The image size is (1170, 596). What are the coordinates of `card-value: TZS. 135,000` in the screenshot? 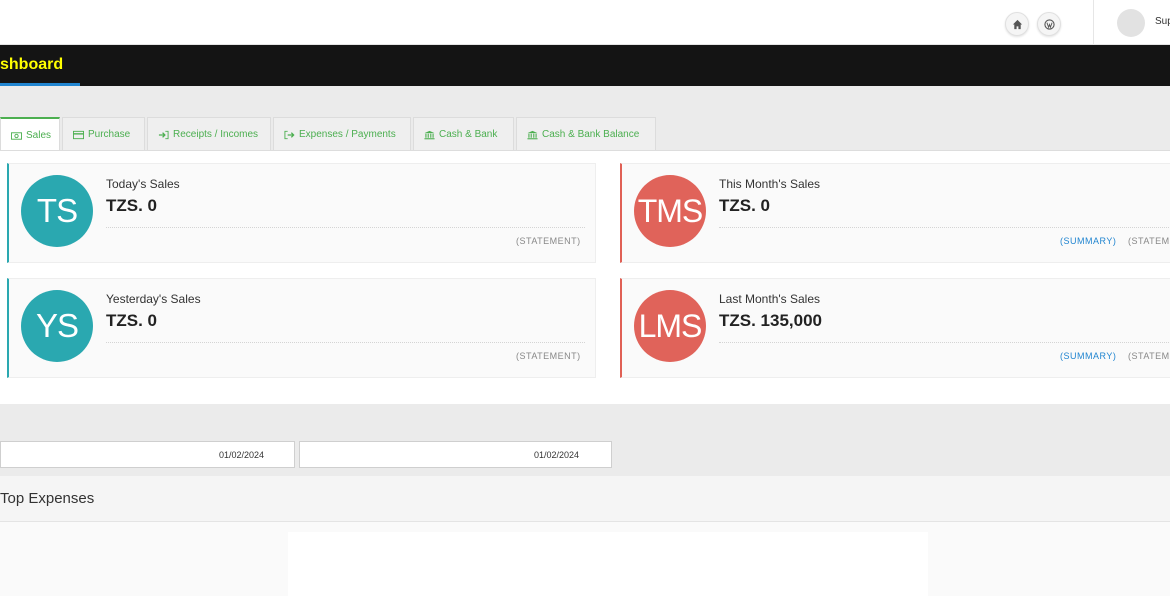 It's located at (771, 320).